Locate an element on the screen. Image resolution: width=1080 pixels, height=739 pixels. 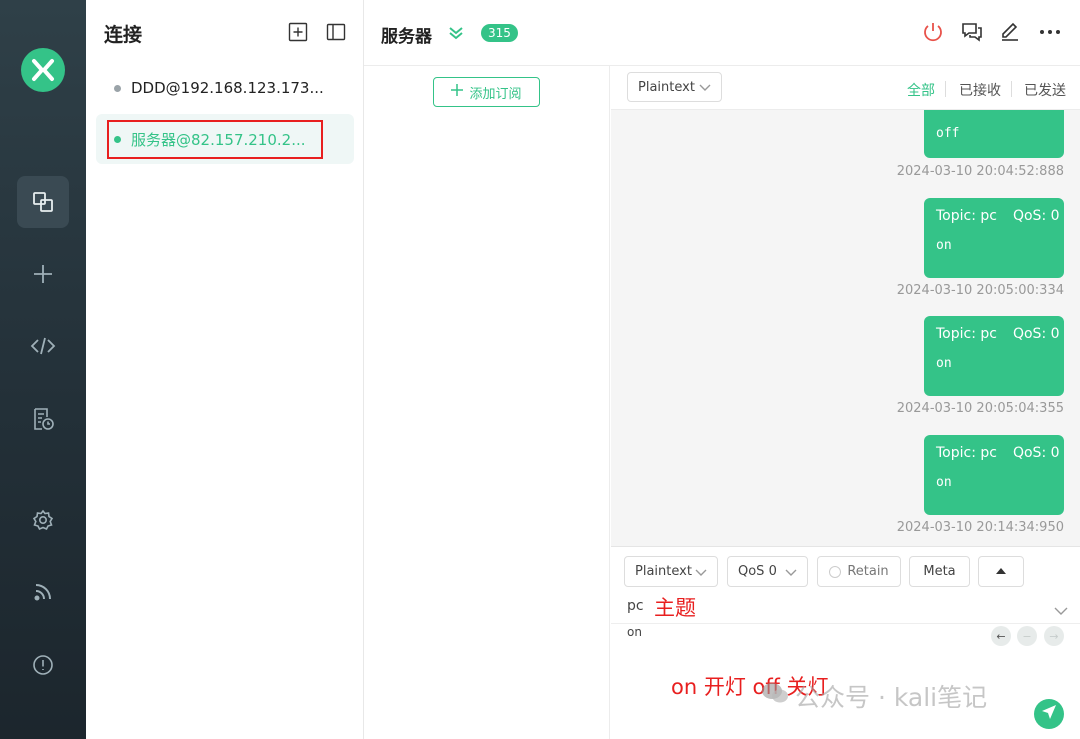
retain-label: Retain is located at coordinates (868, 571).